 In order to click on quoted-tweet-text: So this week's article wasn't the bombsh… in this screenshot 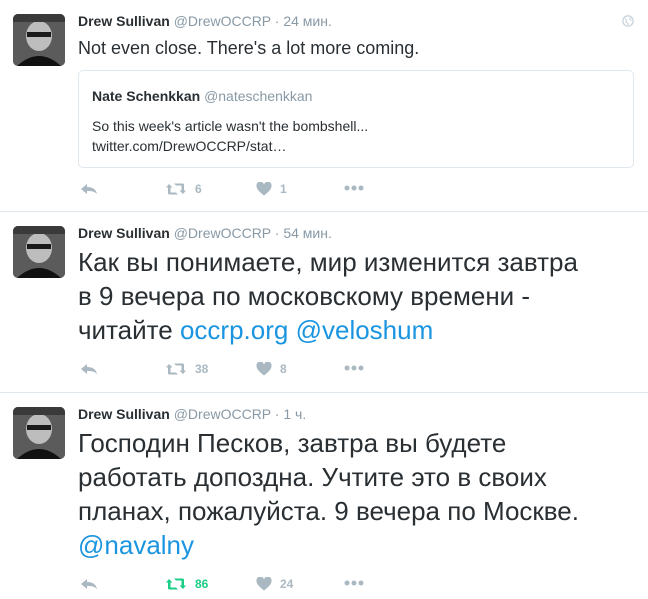, I will do `click(230, 136)`.